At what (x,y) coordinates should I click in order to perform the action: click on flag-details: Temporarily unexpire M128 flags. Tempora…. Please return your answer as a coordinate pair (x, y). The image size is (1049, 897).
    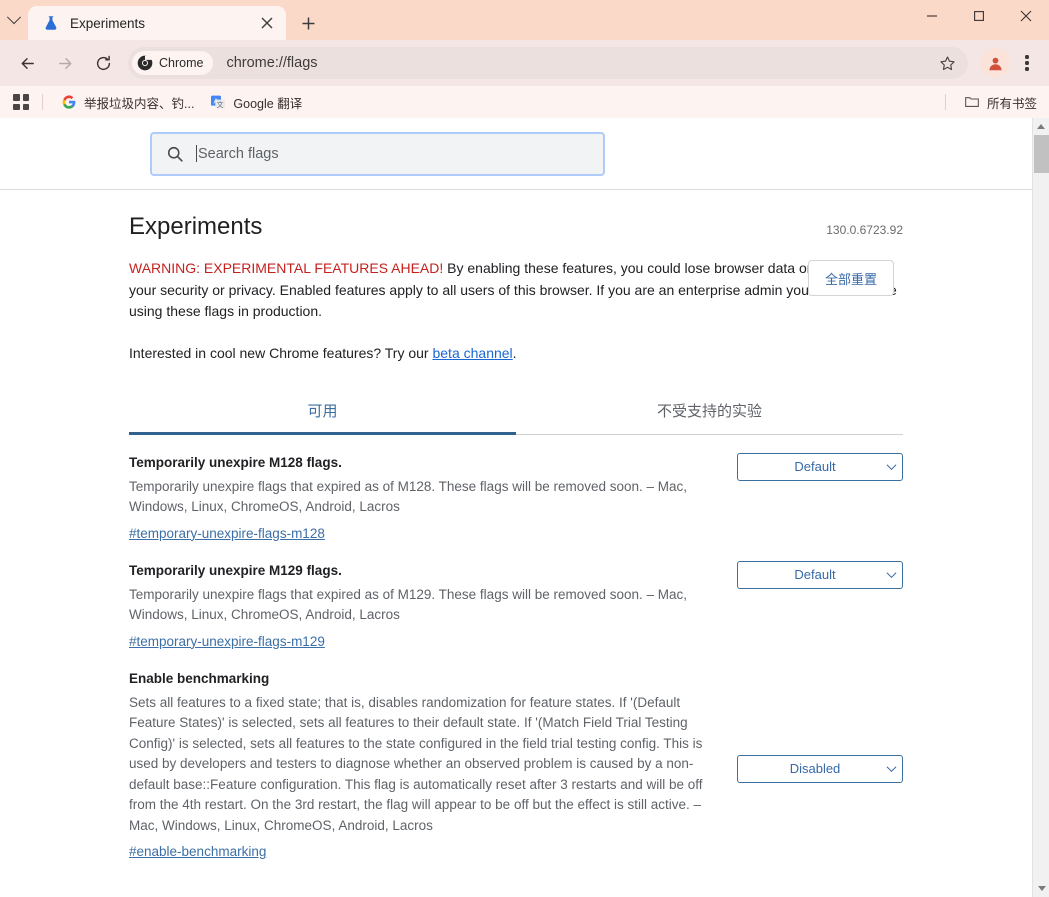
    Looking at the image, I should click on (426, 498).